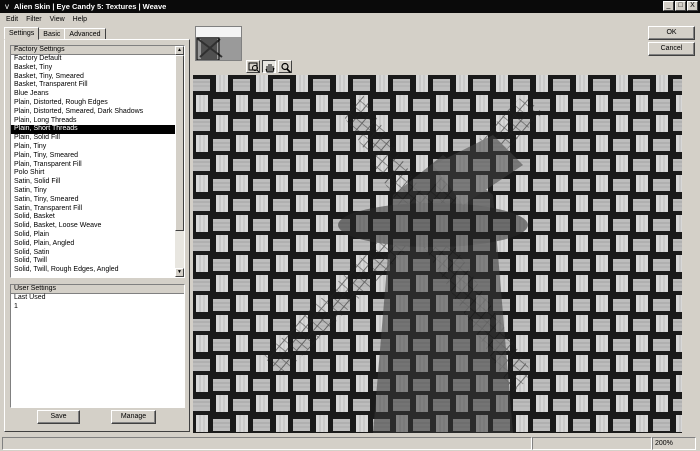  I want to click on factory-settings-item: Plain, Distorted, Smeared, Dark Shadows, so click(97, 112).